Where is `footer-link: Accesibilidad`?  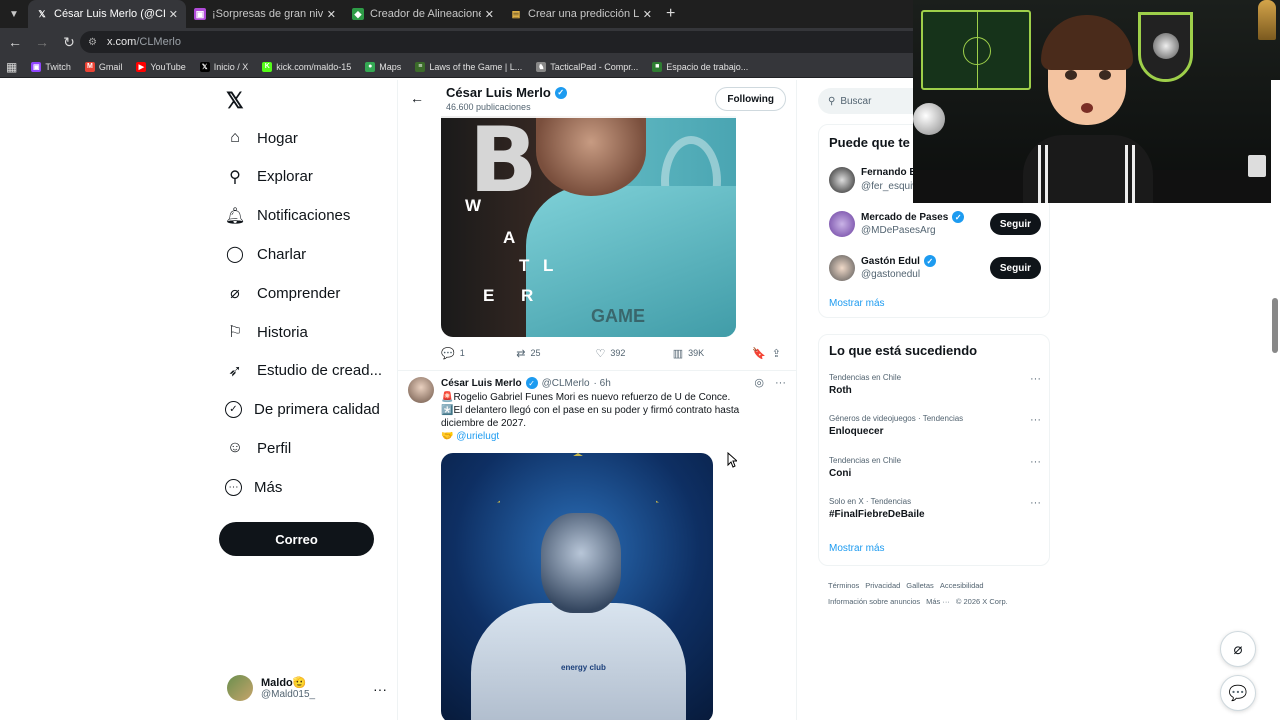 footer-link: Accesibilidad is located at coordinates (962, 585).